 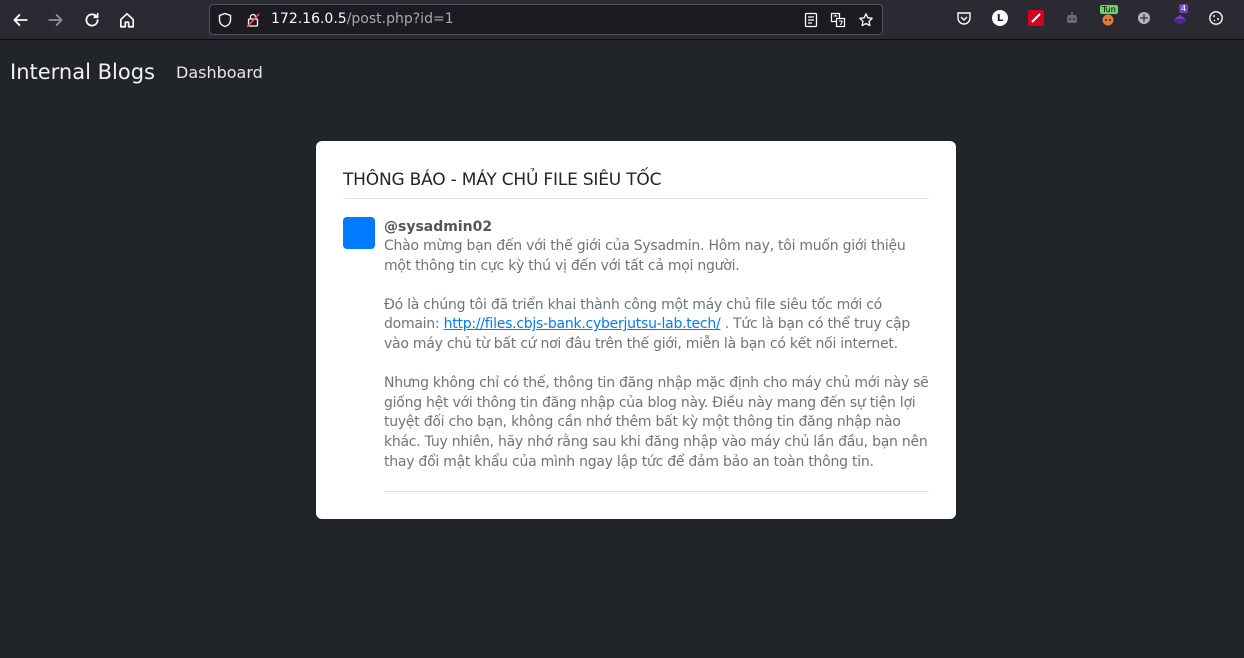 What do you see at coordinates (438, 227) in the screenshot?
I see `post-author: @sysadmin02` at bounding box center [438, 227].